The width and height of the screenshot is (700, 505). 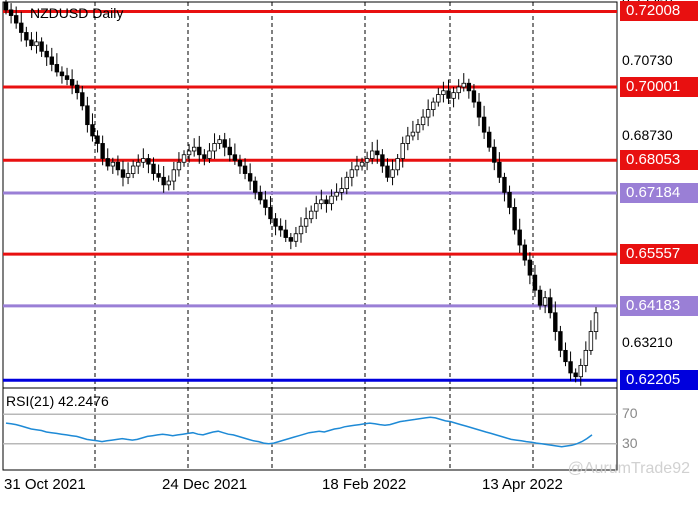 I want to click on rsi-title: RSI(21) 42.2476, so click(x=57, y=401).